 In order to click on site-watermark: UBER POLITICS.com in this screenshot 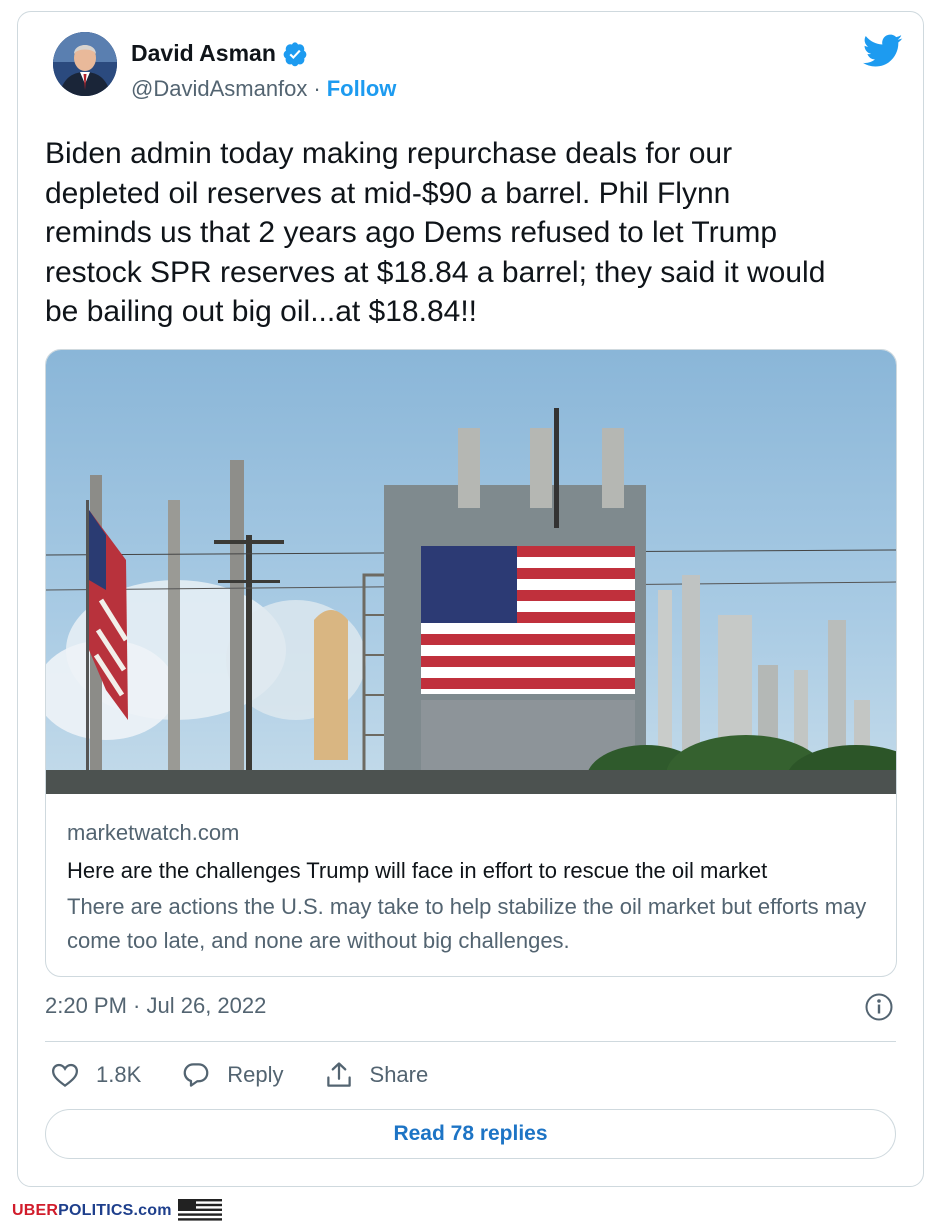, I will do `click(117, 1211)`.